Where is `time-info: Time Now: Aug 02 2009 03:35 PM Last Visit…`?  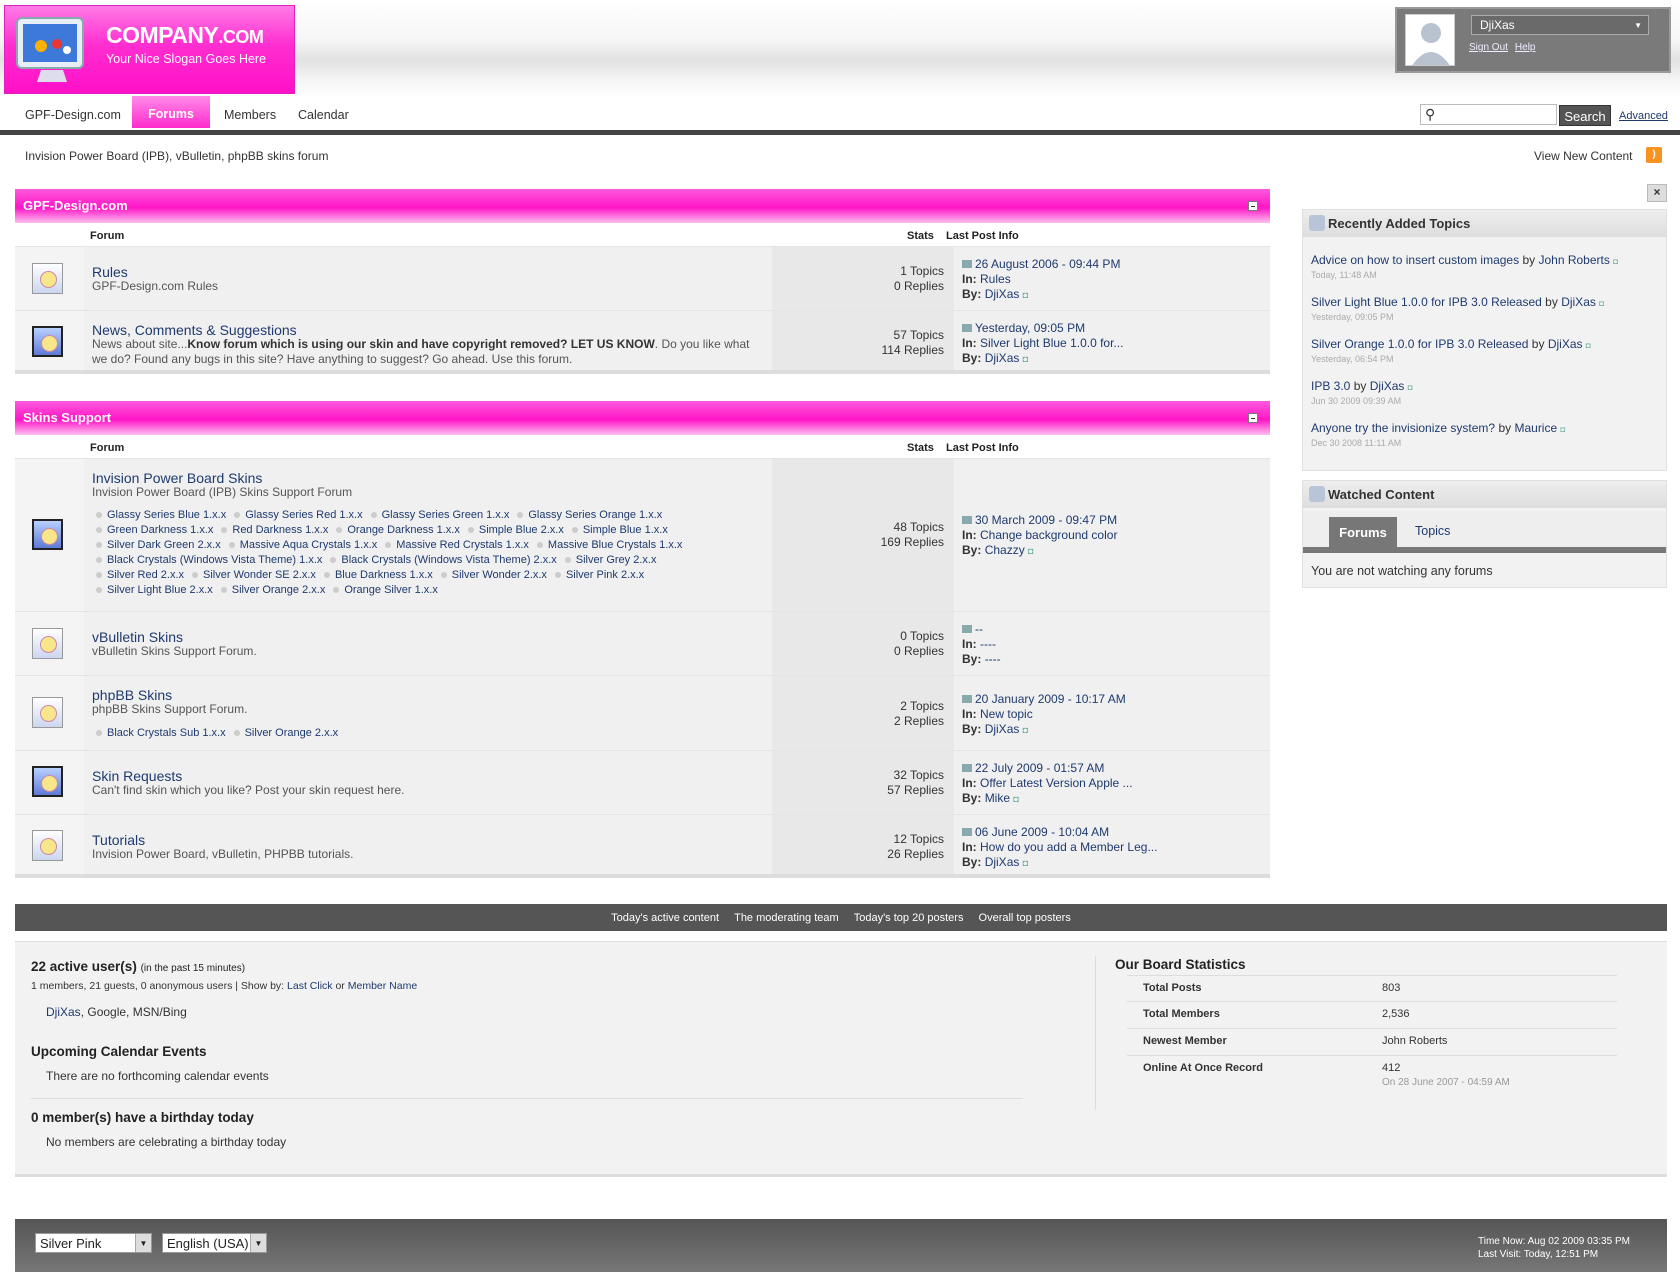 time-info: Time Now: Aug 02 2009 03:35 PM Last Visit… is located at coordinates (1554, 1248).